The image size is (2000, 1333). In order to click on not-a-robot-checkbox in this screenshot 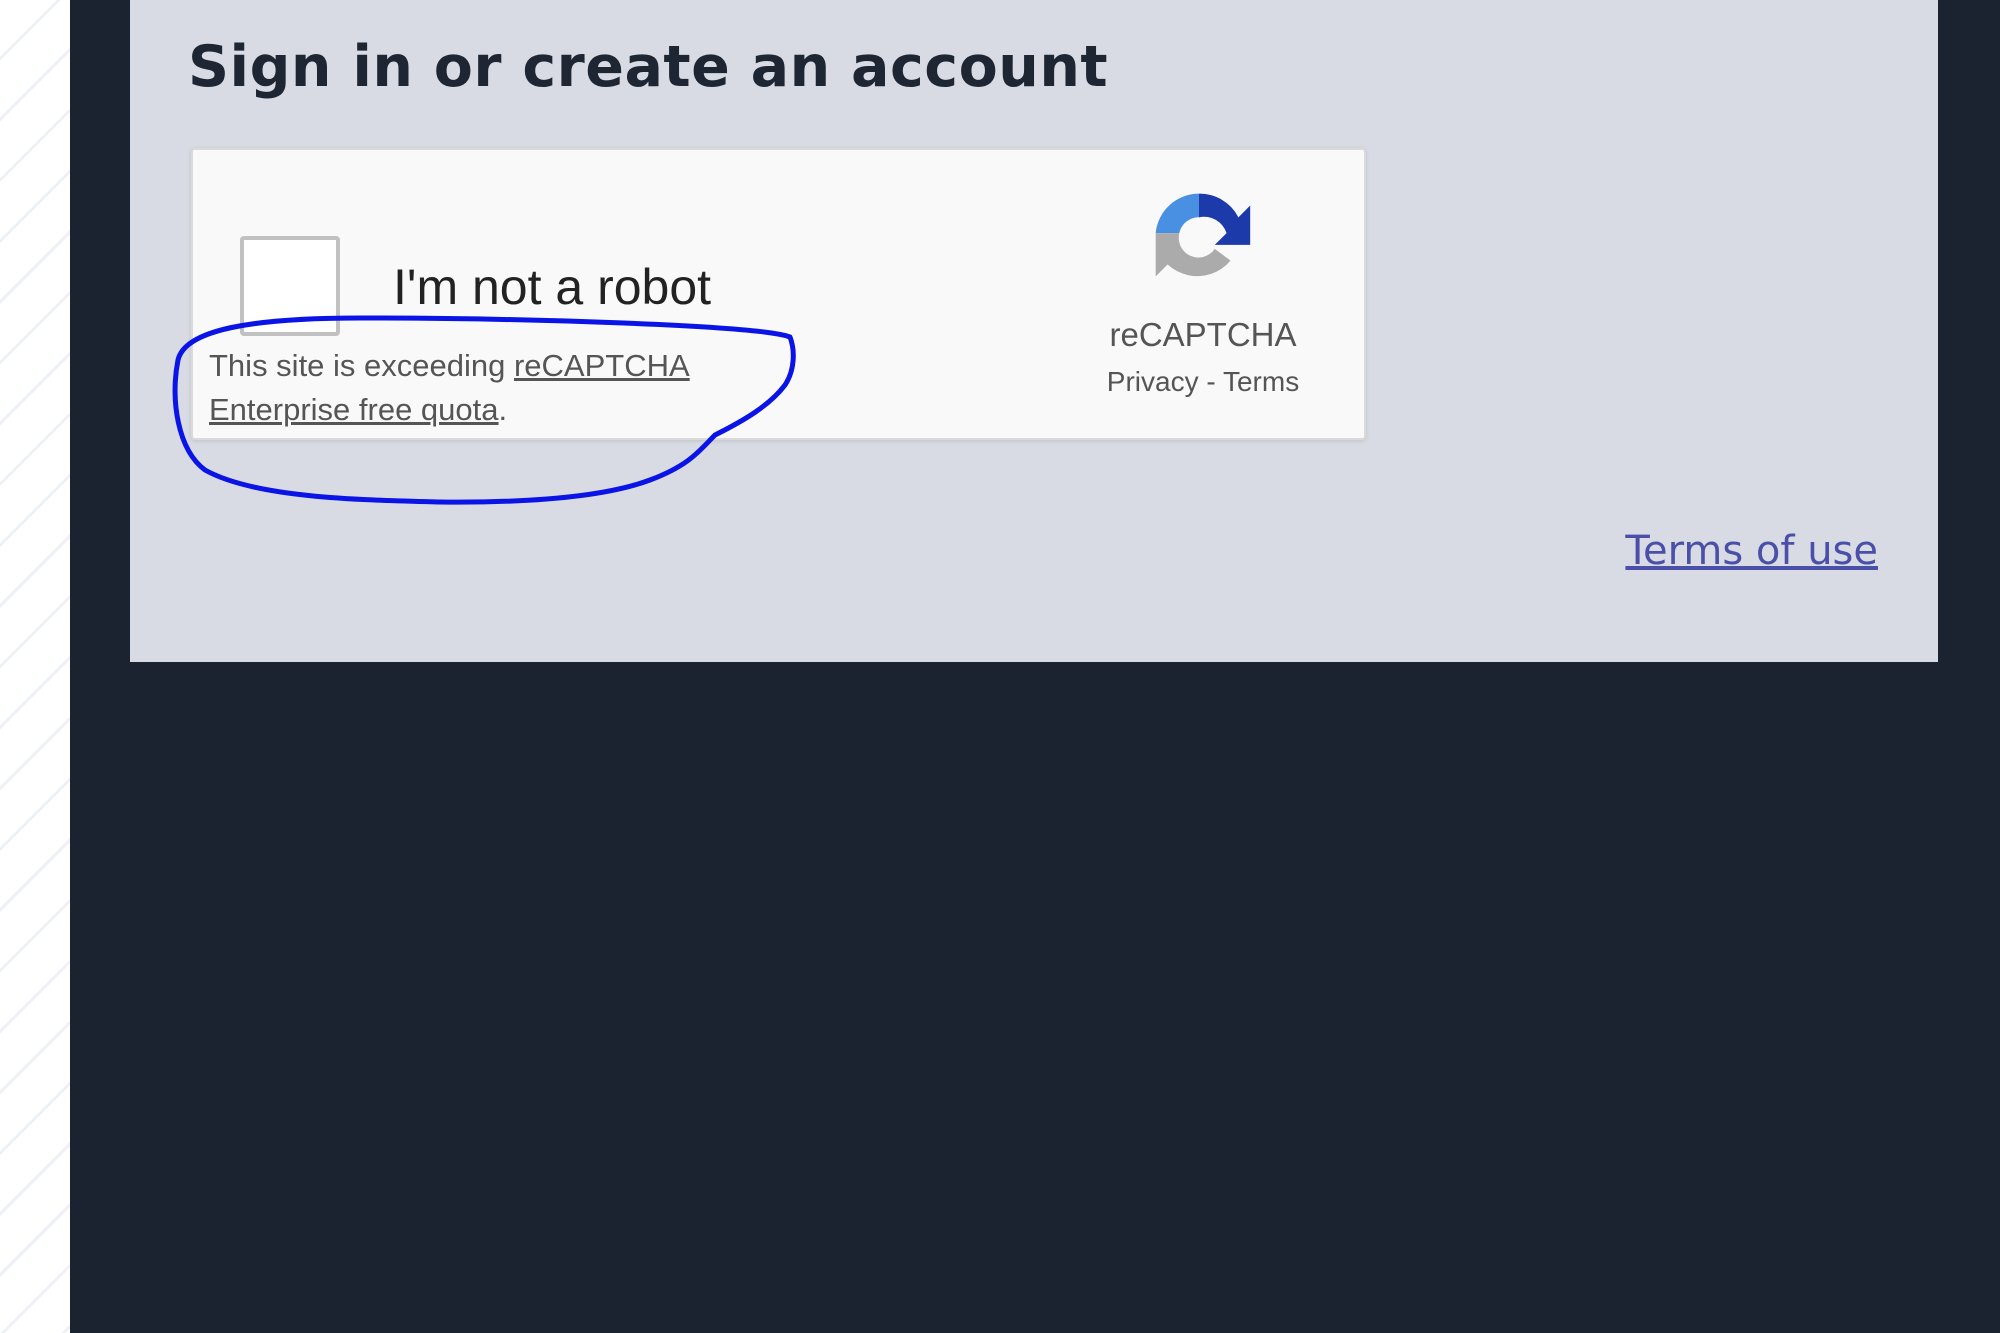, I will do `click(290, 286)`.